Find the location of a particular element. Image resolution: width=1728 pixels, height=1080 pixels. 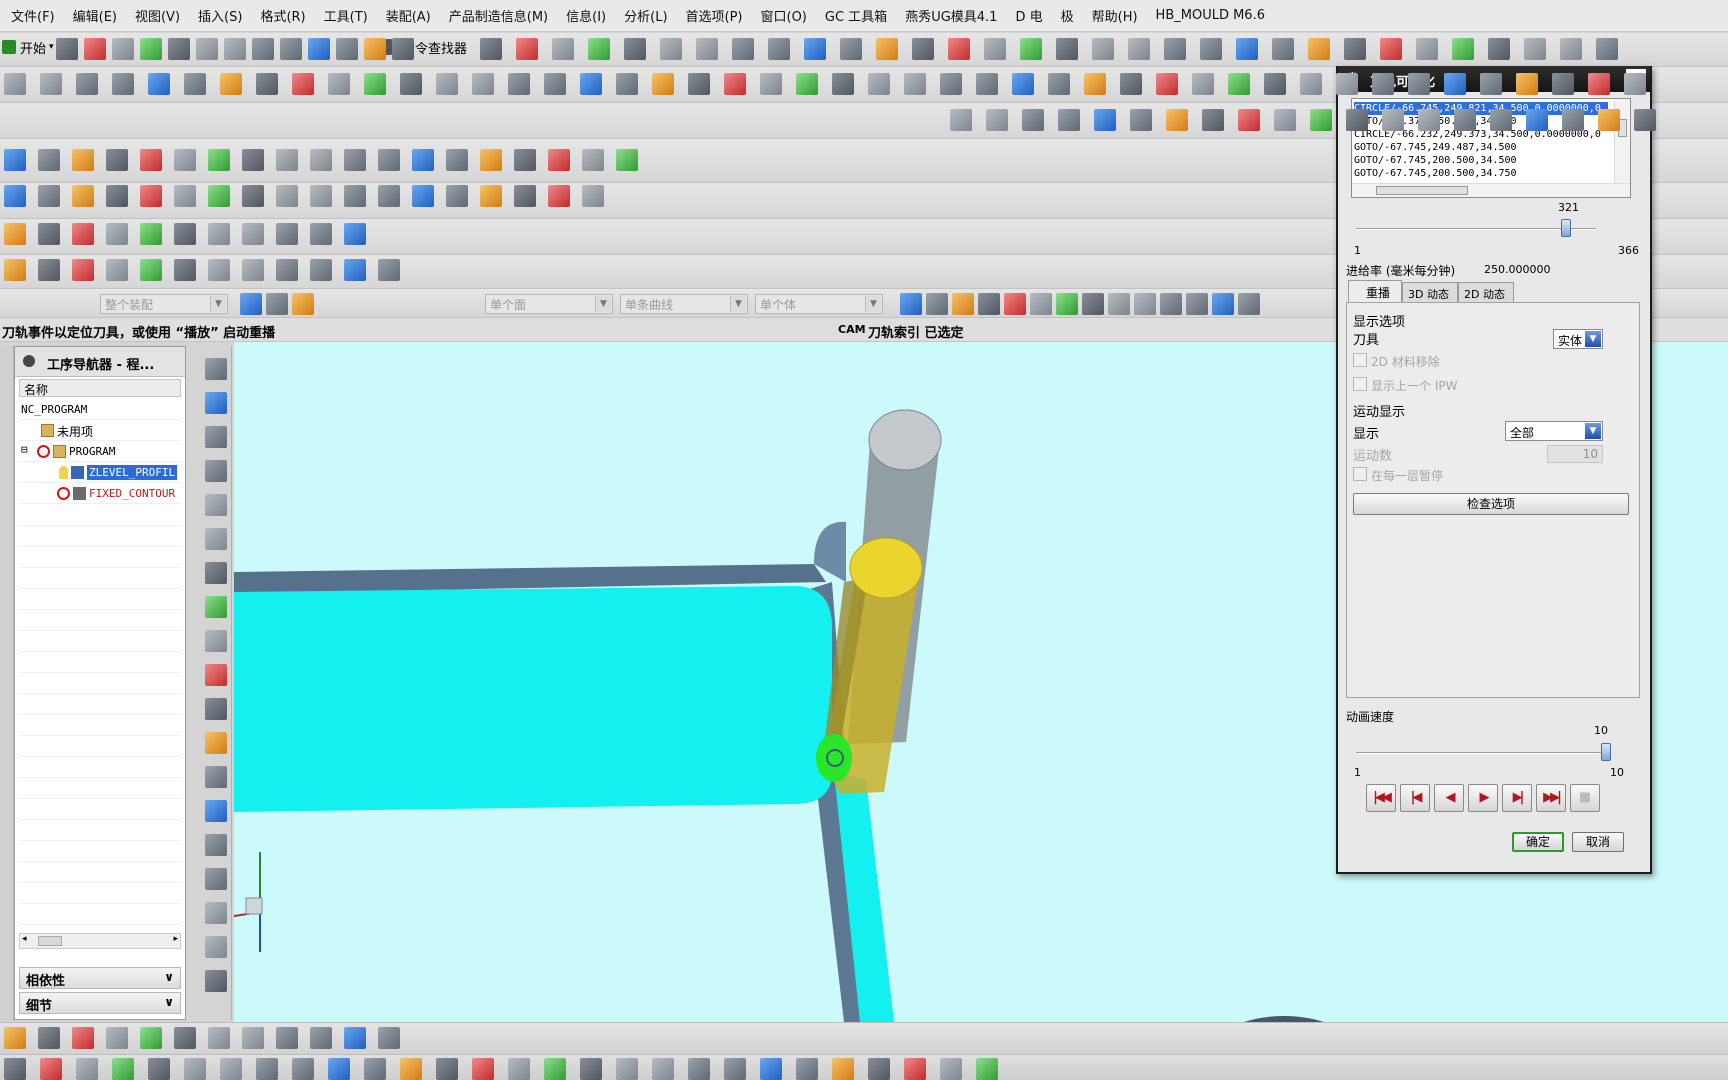

nav-row-nc-program: NC_PROGRAM is located at coordinates (100, 409).